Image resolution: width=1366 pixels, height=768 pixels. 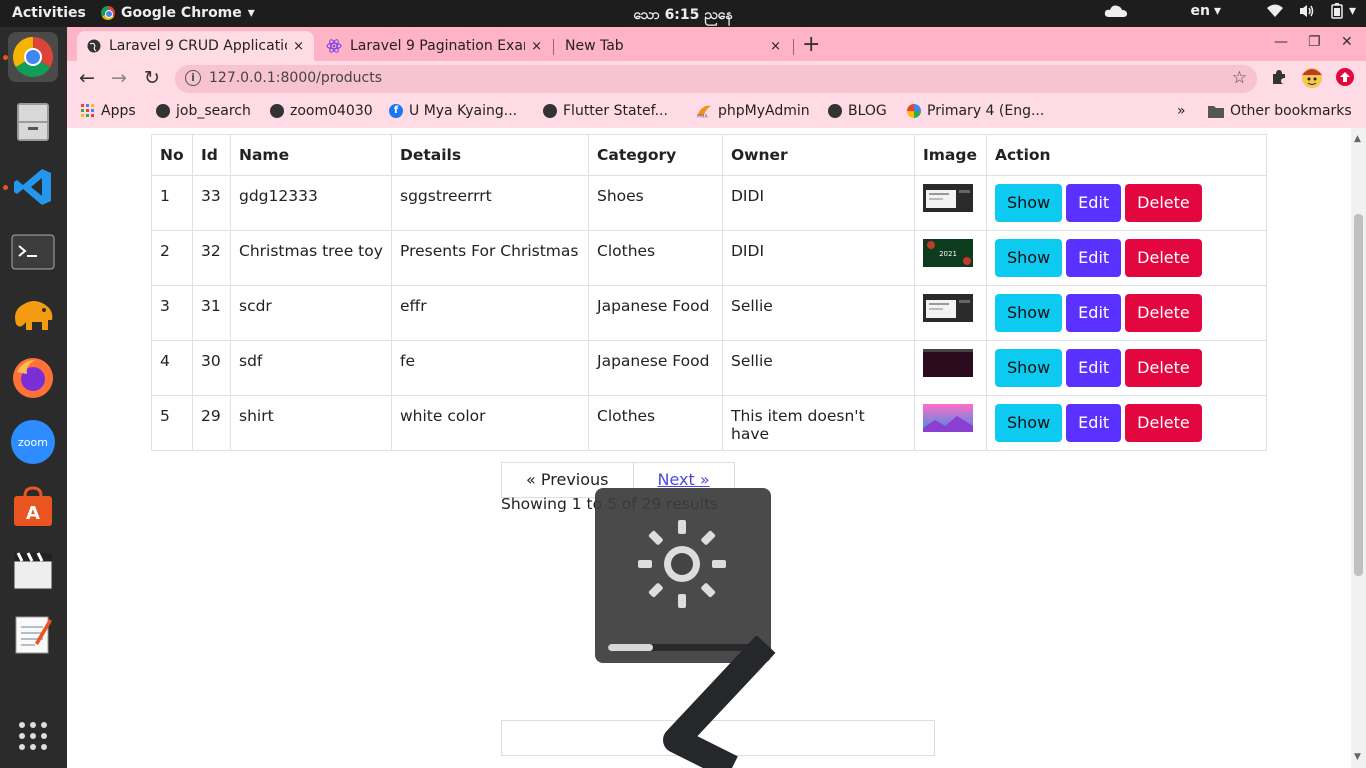 What do you see at coordinates (193, 78) in the screenshot?
I see `site-info-icon: i` at bounding box center [193, 78].